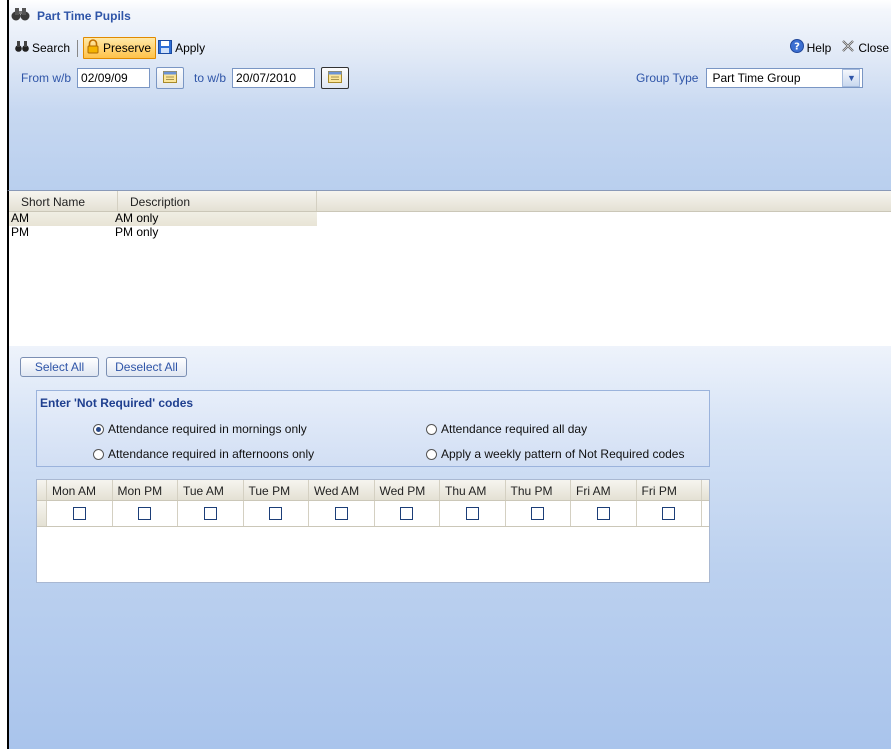  I want to click on help-button: ? Help, so click(811, 47).